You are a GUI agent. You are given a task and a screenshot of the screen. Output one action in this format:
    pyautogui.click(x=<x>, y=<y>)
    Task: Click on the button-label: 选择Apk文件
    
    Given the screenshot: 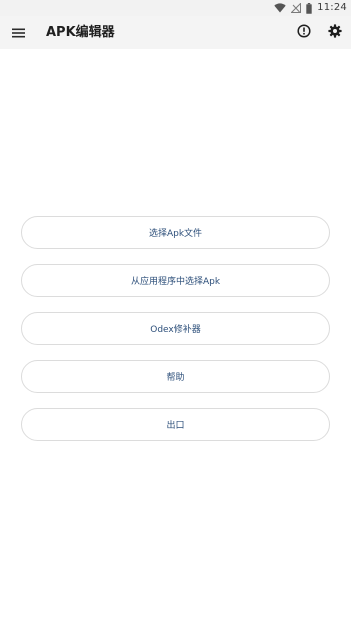 What is the action you would take?
    pyautogui.click(x=175, y=234)
    